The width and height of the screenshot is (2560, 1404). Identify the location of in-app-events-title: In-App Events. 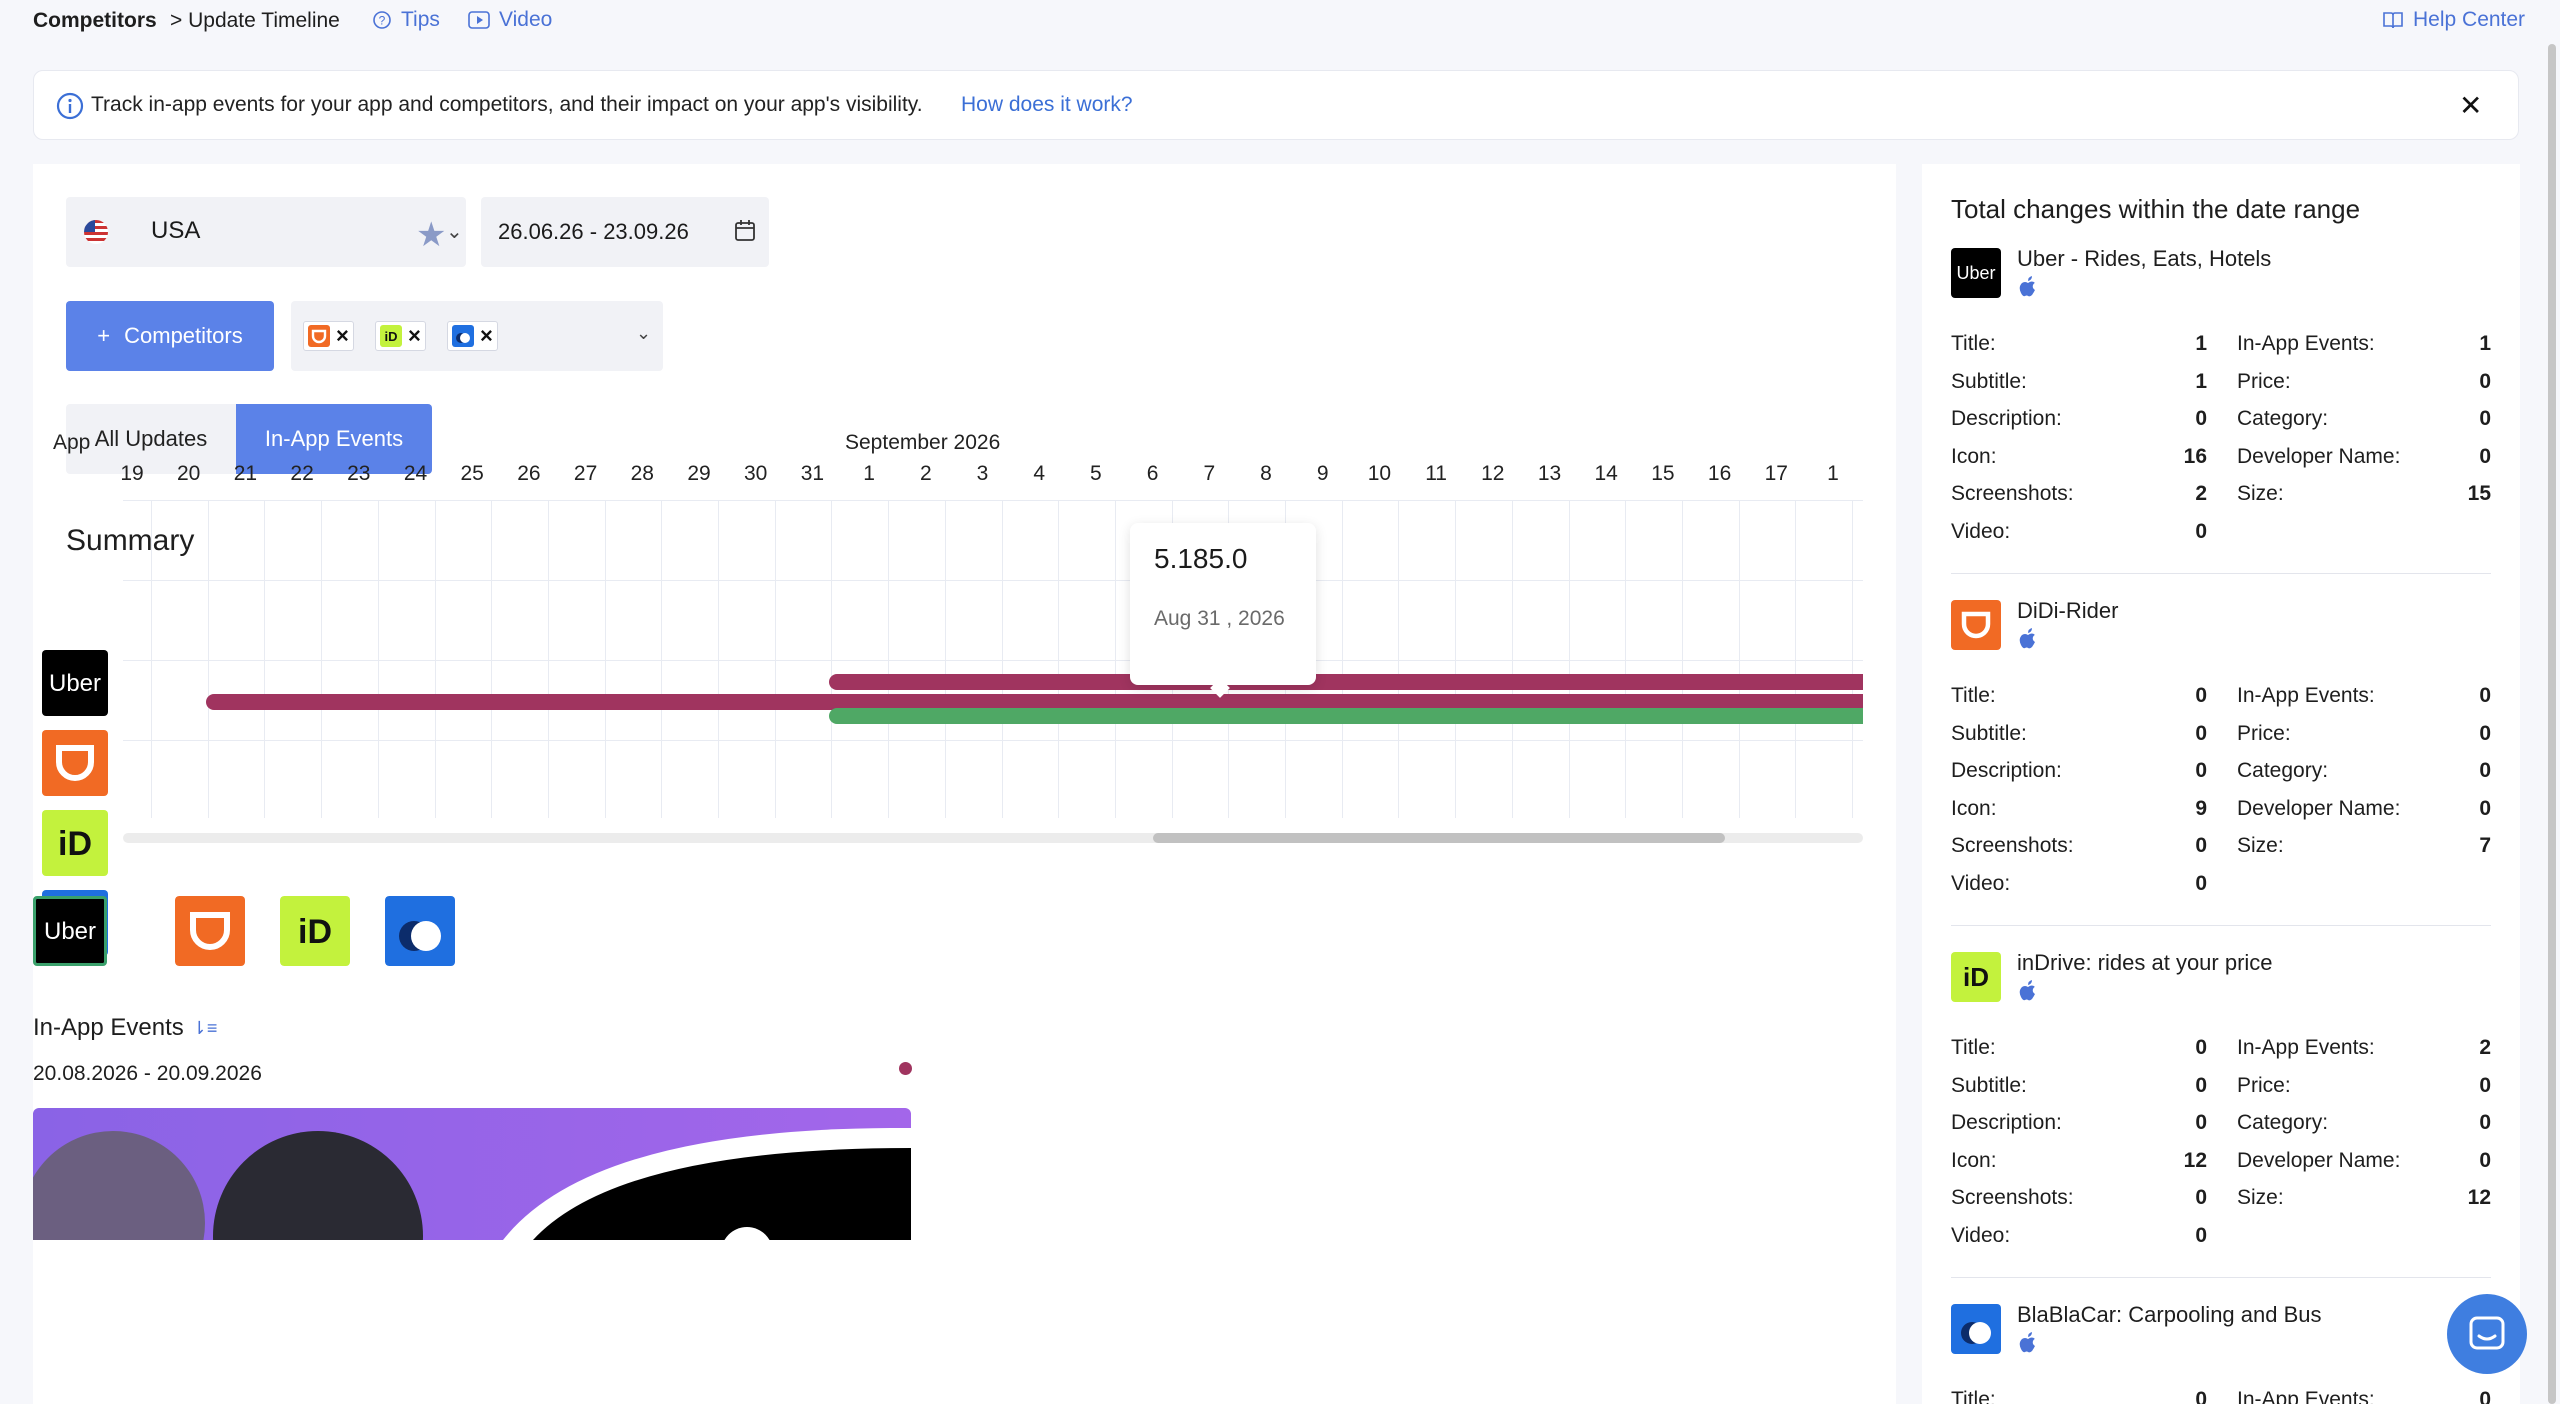
(108, 1027).